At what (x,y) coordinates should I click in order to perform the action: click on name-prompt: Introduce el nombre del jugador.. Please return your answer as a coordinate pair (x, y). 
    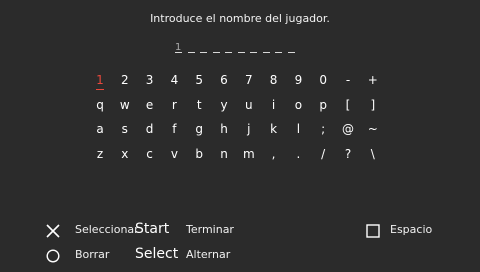
    Looking at the image, I should click on (240, 18).